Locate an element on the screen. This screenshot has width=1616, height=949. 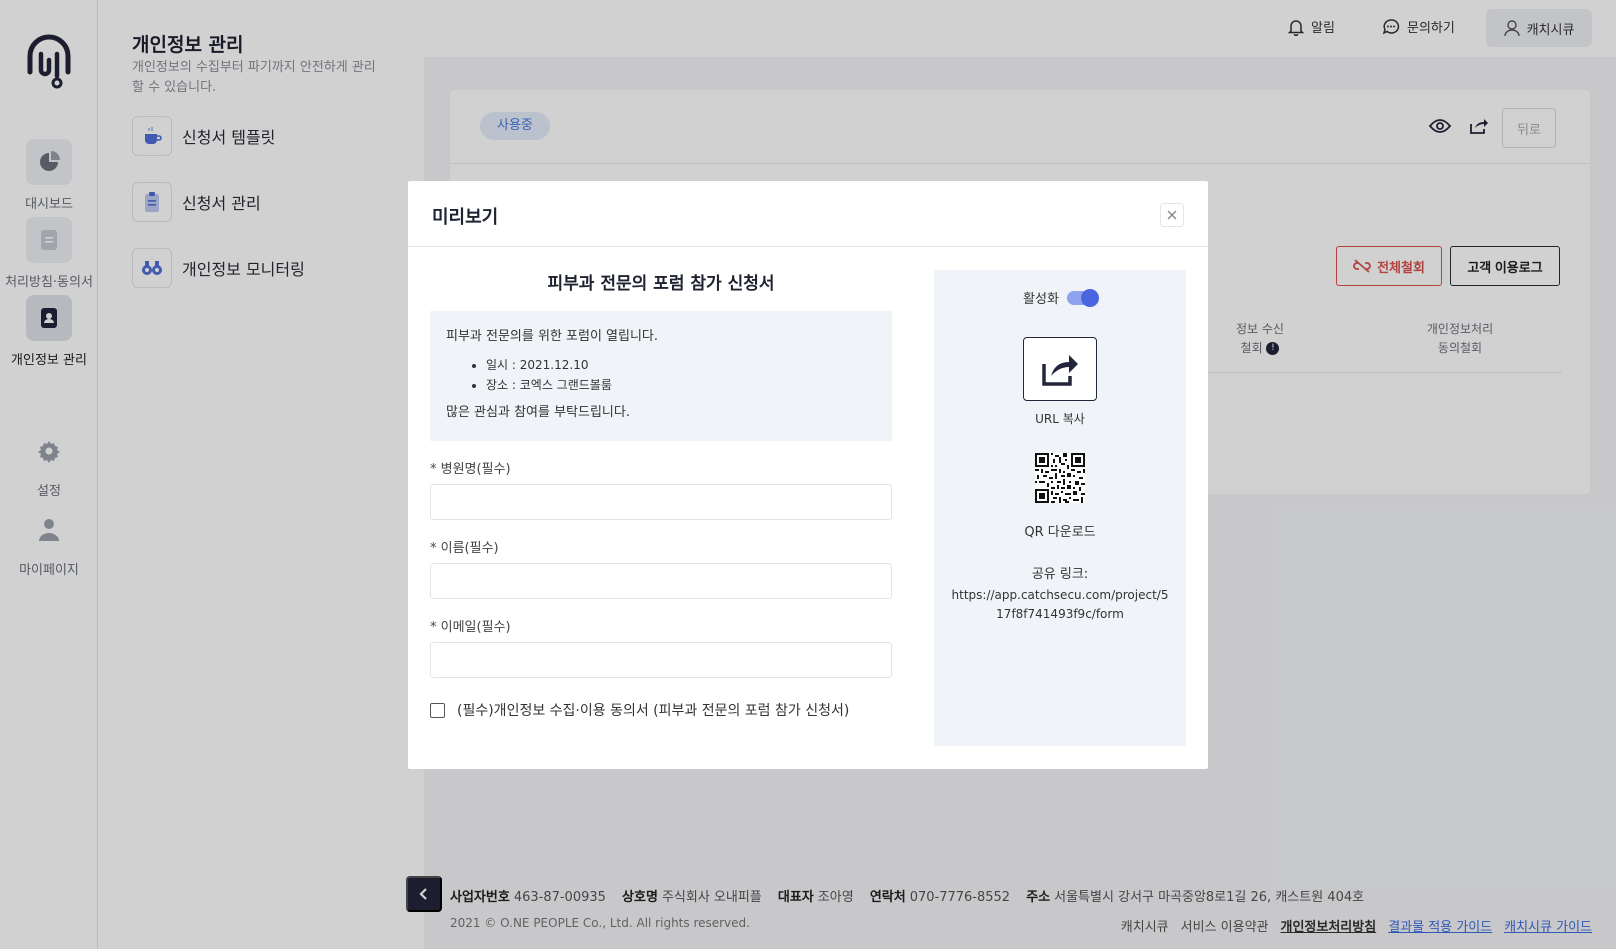
name-label: * 이름(필수) is located at coordinates (464, 548).